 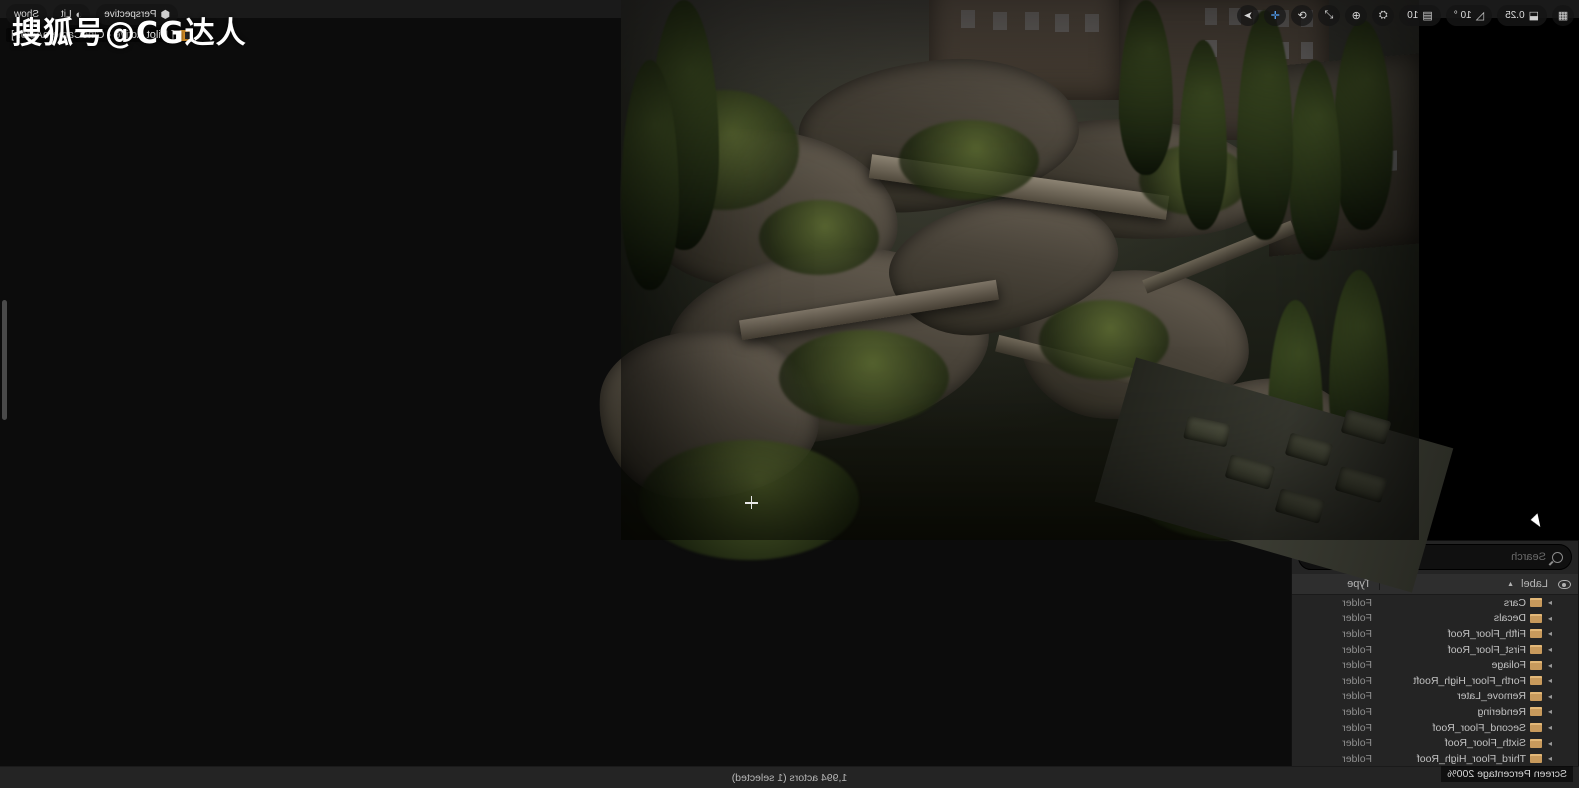 What do you see at coordinates (1563, 15) in the screenshot?
I see `grid-toggle-icon: ▦` at bounding box center [1563, 15].